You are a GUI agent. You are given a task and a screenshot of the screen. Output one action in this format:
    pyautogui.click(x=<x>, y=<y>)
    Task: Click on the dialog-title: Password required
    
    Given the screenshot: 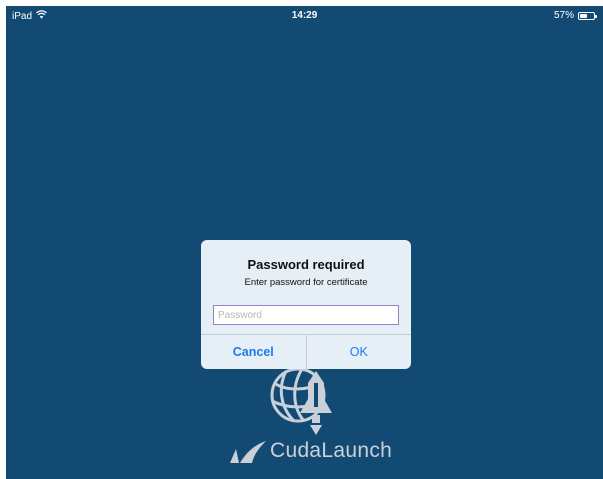 What is the action you would take?
    pyautogui.click(x=306, y=264)
    